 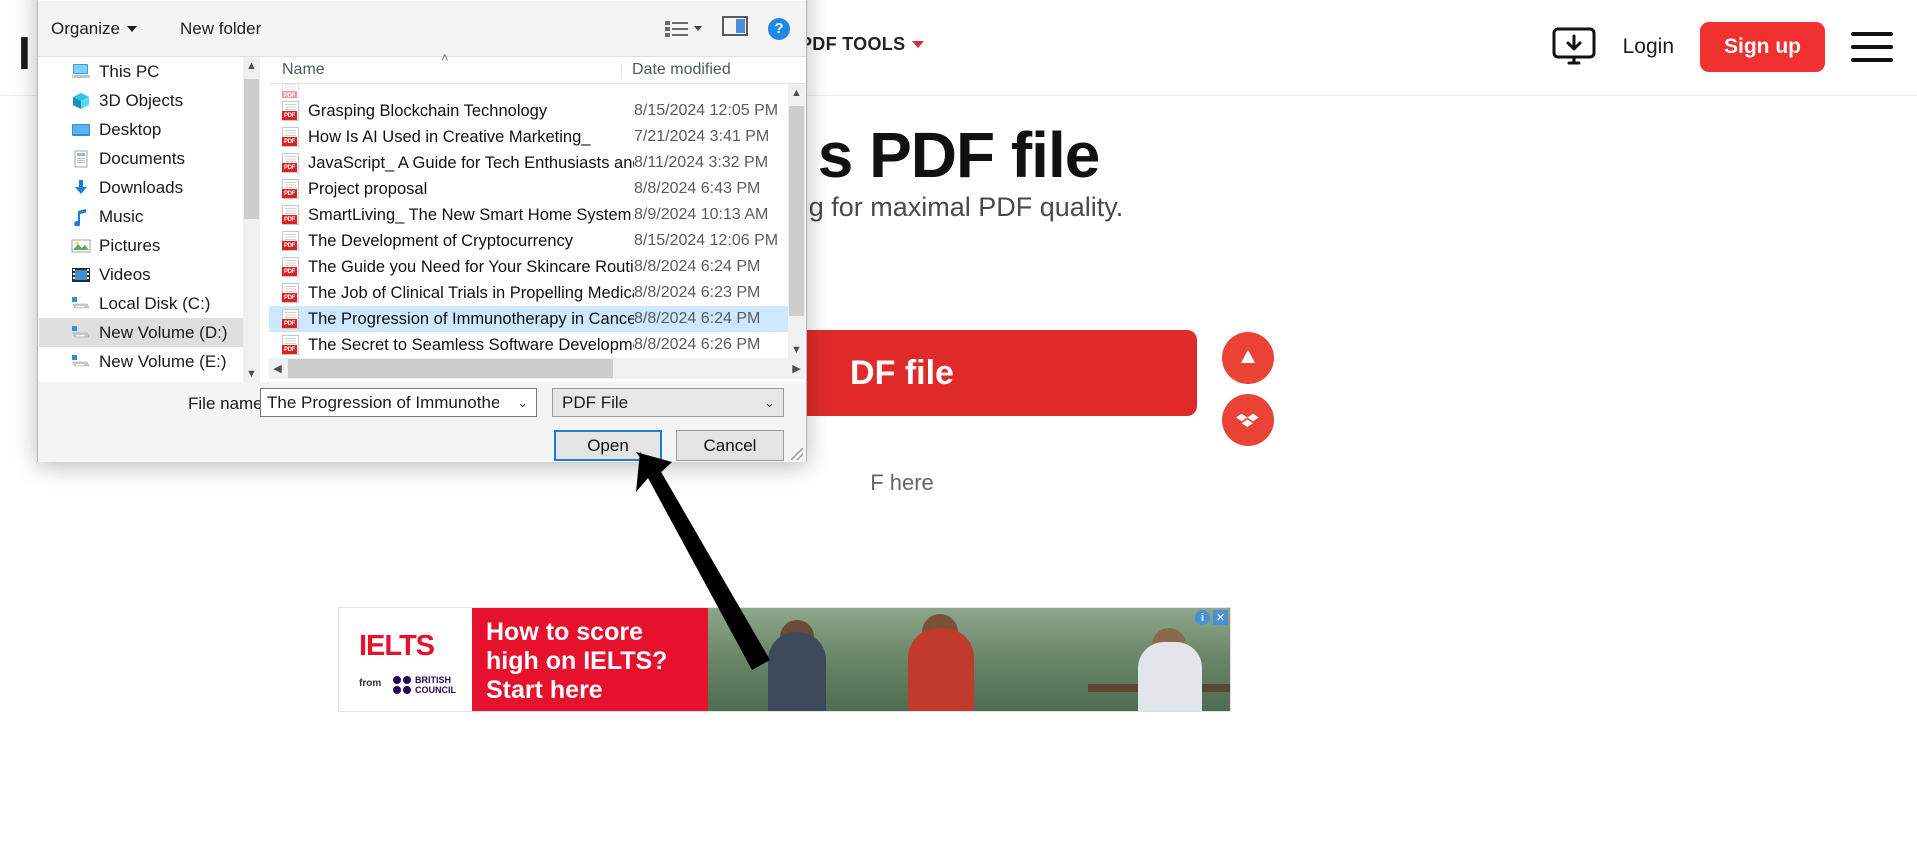 I want to click on organize-button: Organize, so click(x=94, y=29).